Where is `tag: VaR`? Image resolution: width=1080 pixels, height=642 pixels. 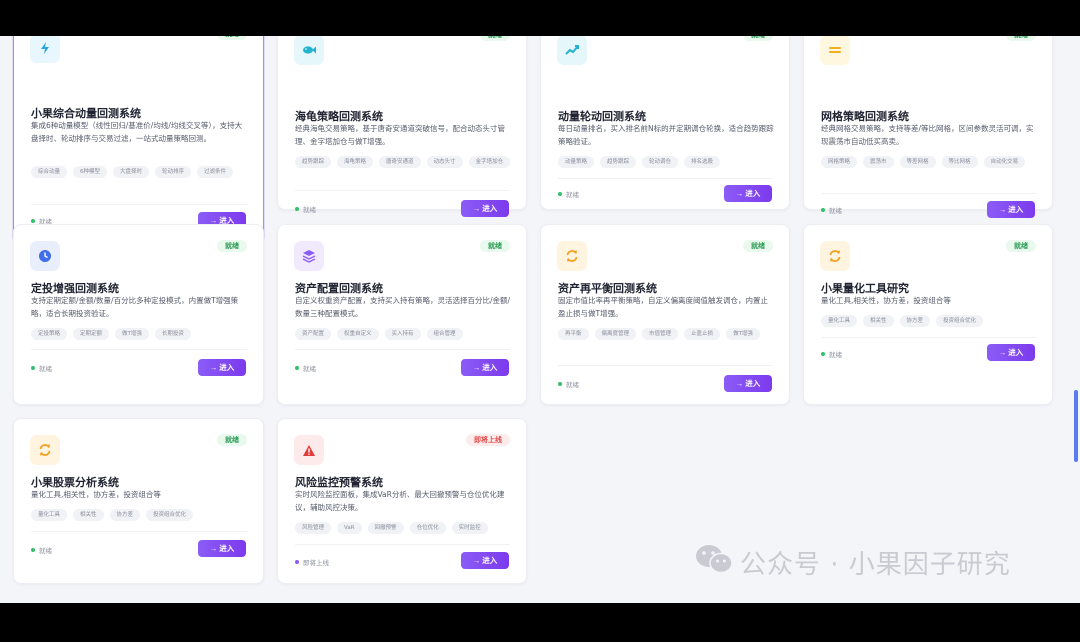 tag: VaR is located at coordinates (349, 528).